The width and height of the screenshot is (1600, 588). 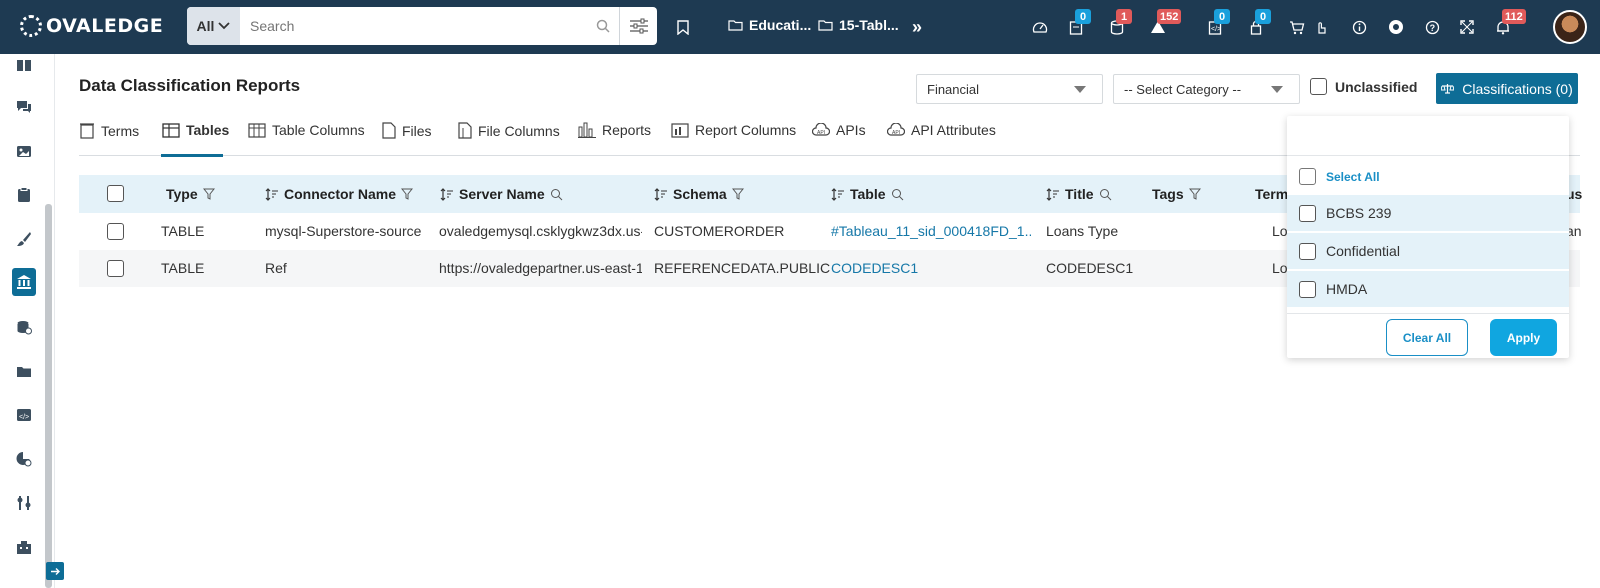 What do you see at coordinates (1079, 194) in the screenshot?
I see `column-header-title: Title` at bounding box center [1079, 194].